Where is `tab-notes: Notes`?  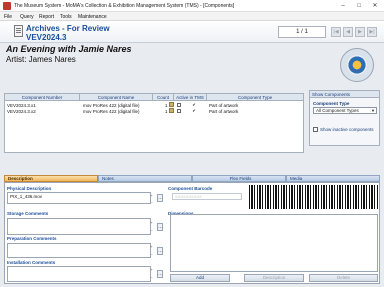 tab-notes: Notes is located at coordinates (145, 178).